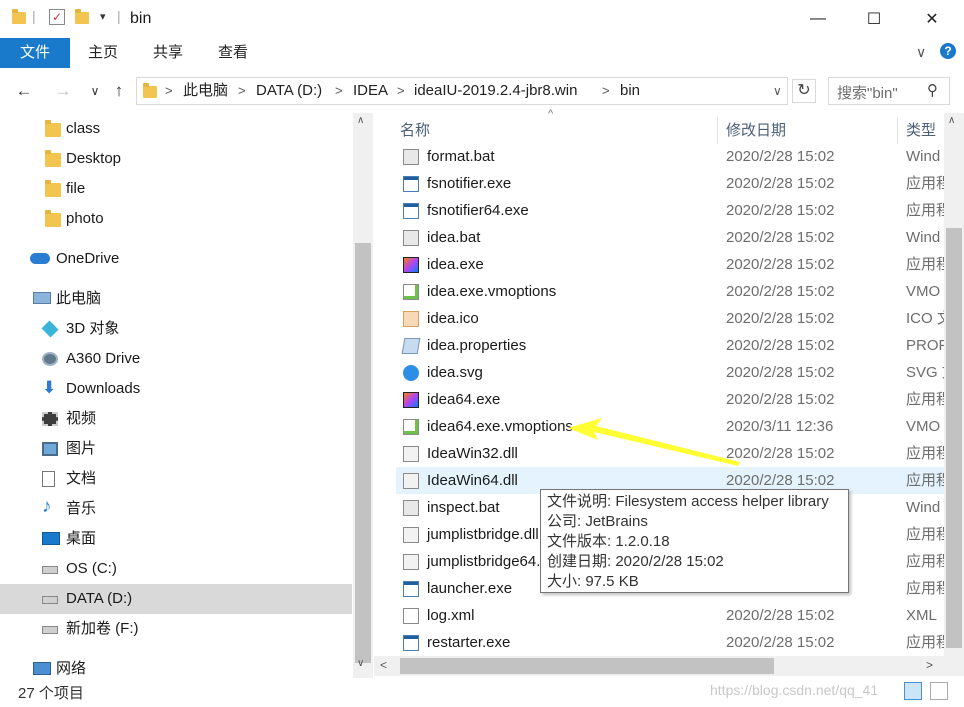 Image resolution: width=964 pixels, height=707 pixels. Describe the element at coordinates (874, 19) in the screenshot. I see `maximize-button: ☐` at that location.